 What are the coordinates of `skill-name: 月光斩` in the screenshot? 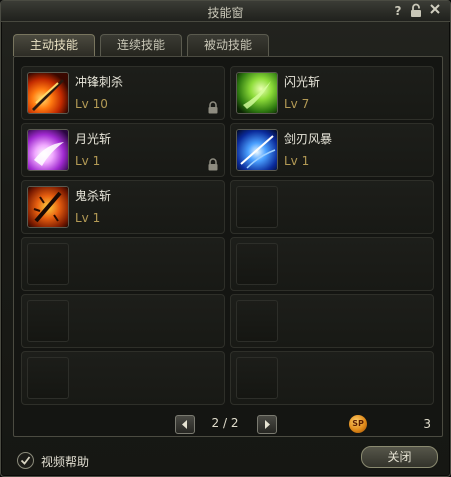 It's located at (93, 139).